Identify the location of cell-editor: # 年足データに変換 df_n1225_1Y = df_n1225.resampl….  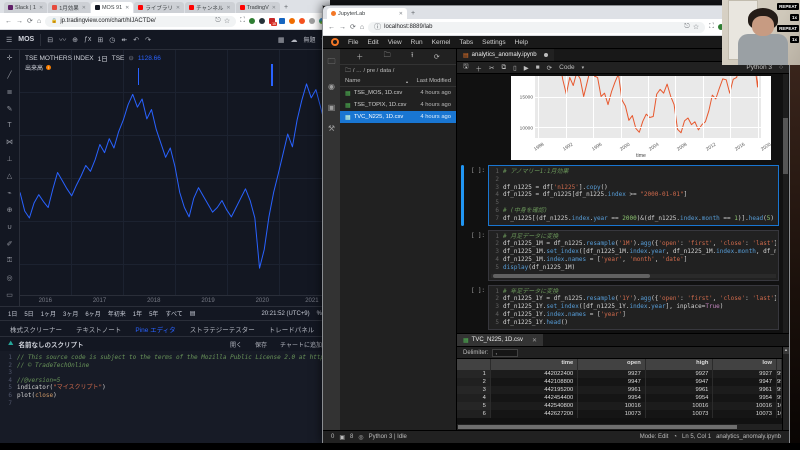
(633, 307).